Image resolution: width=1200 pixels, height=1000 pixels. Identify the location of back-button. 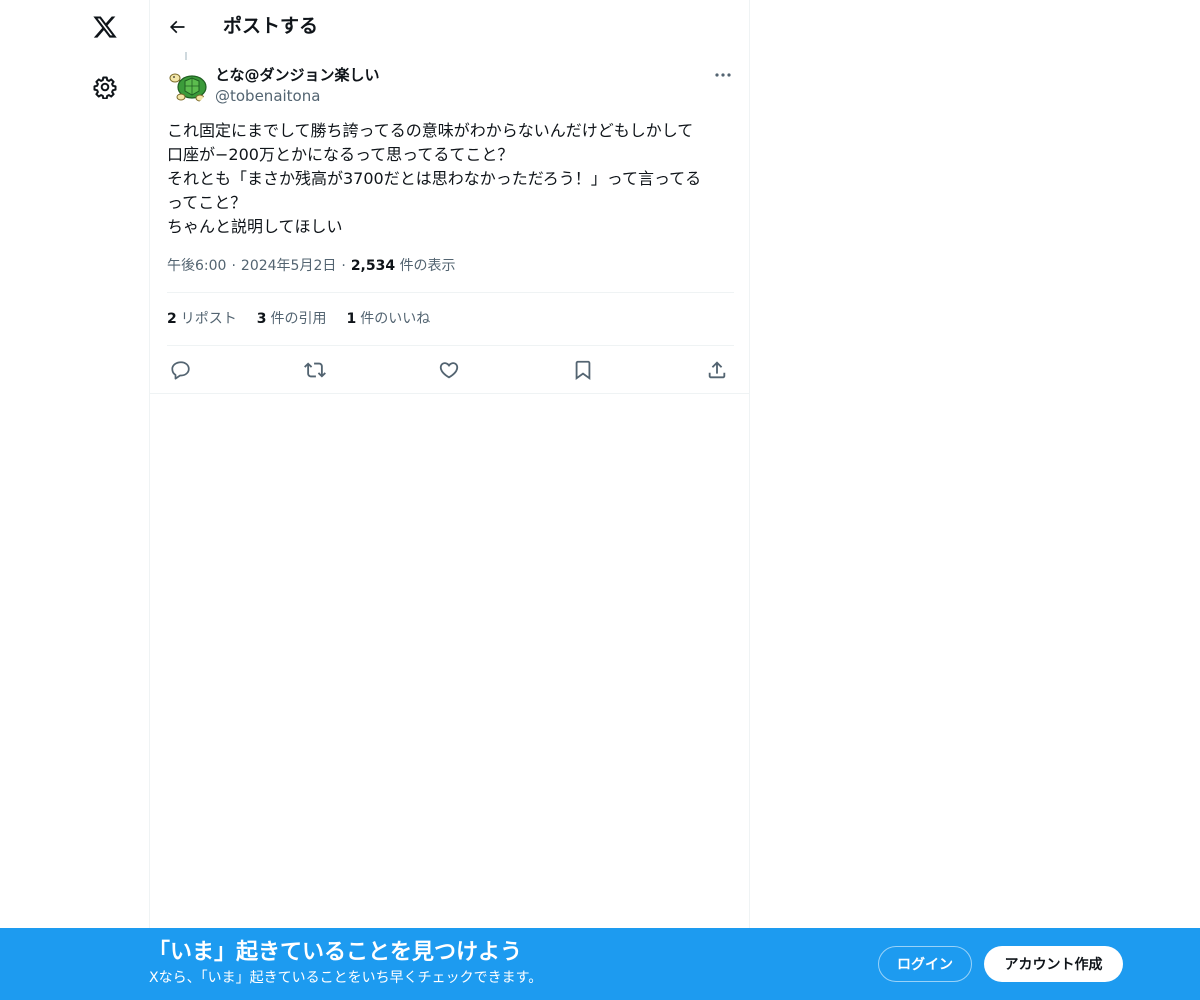
(177, 27).